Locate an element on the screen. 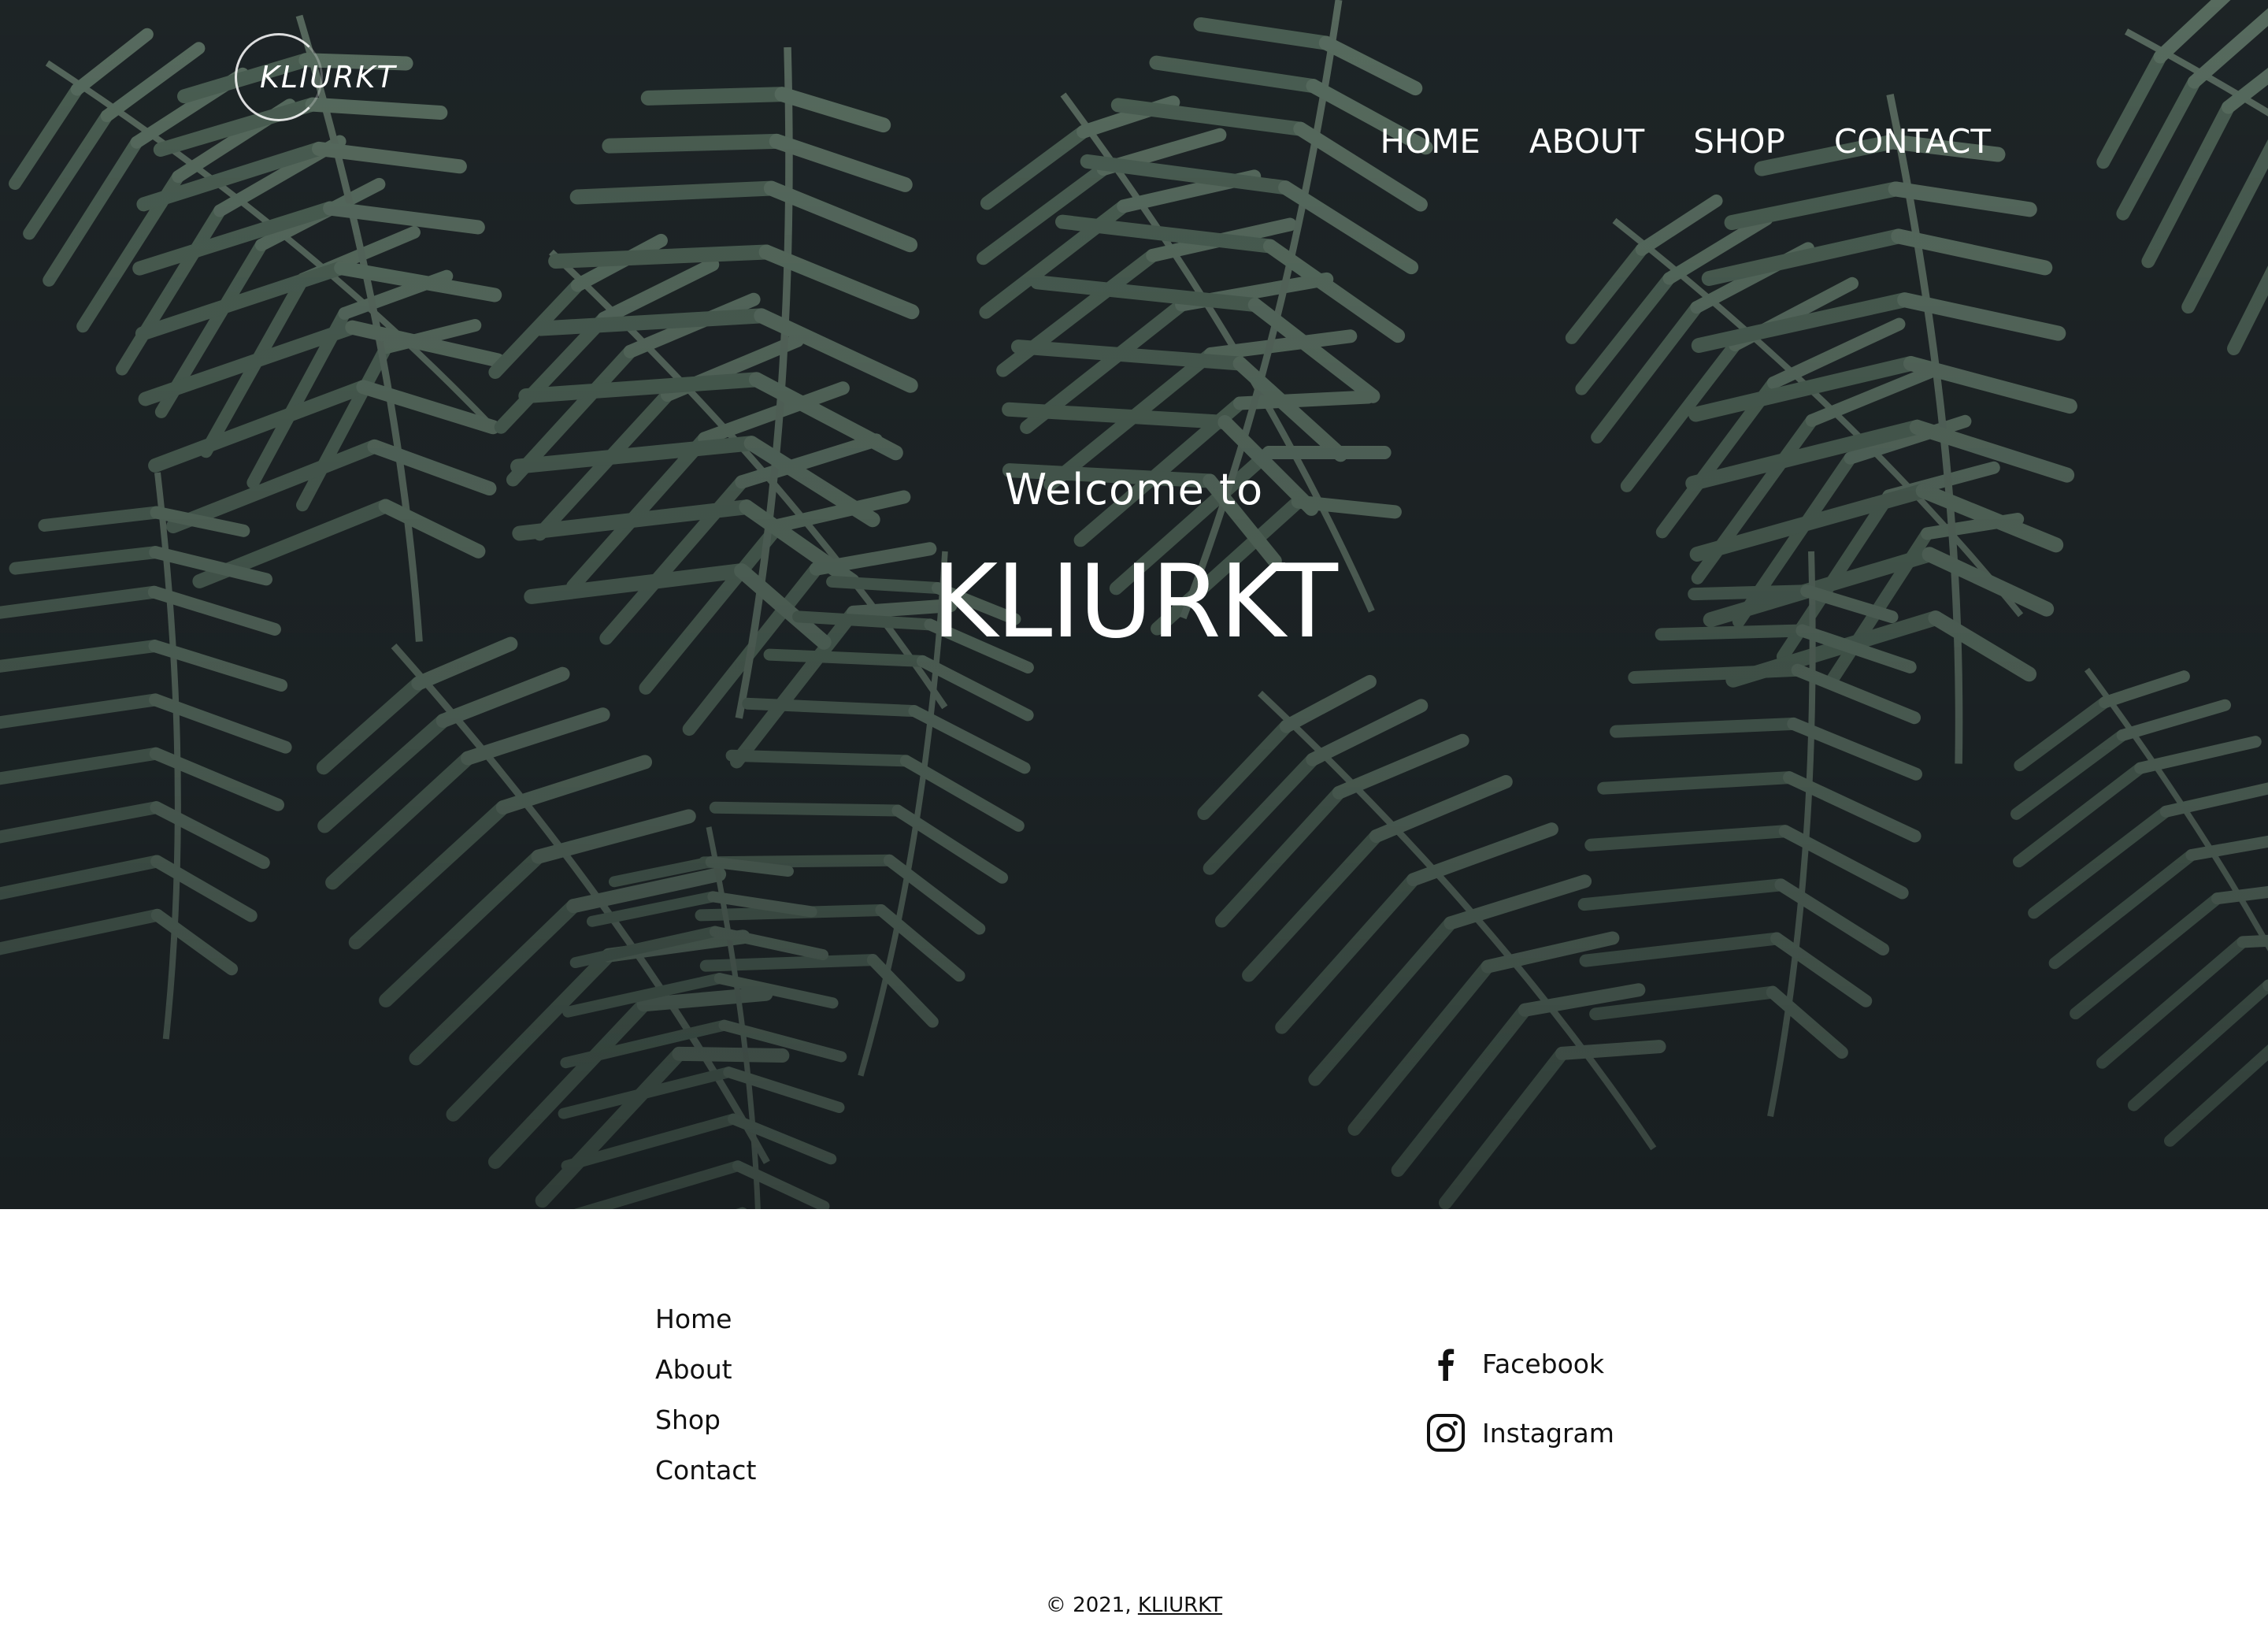 The width and height of the screenshot is (2268, 1651). instagram-link: Instagram is located at coordinates (1519, 1433).